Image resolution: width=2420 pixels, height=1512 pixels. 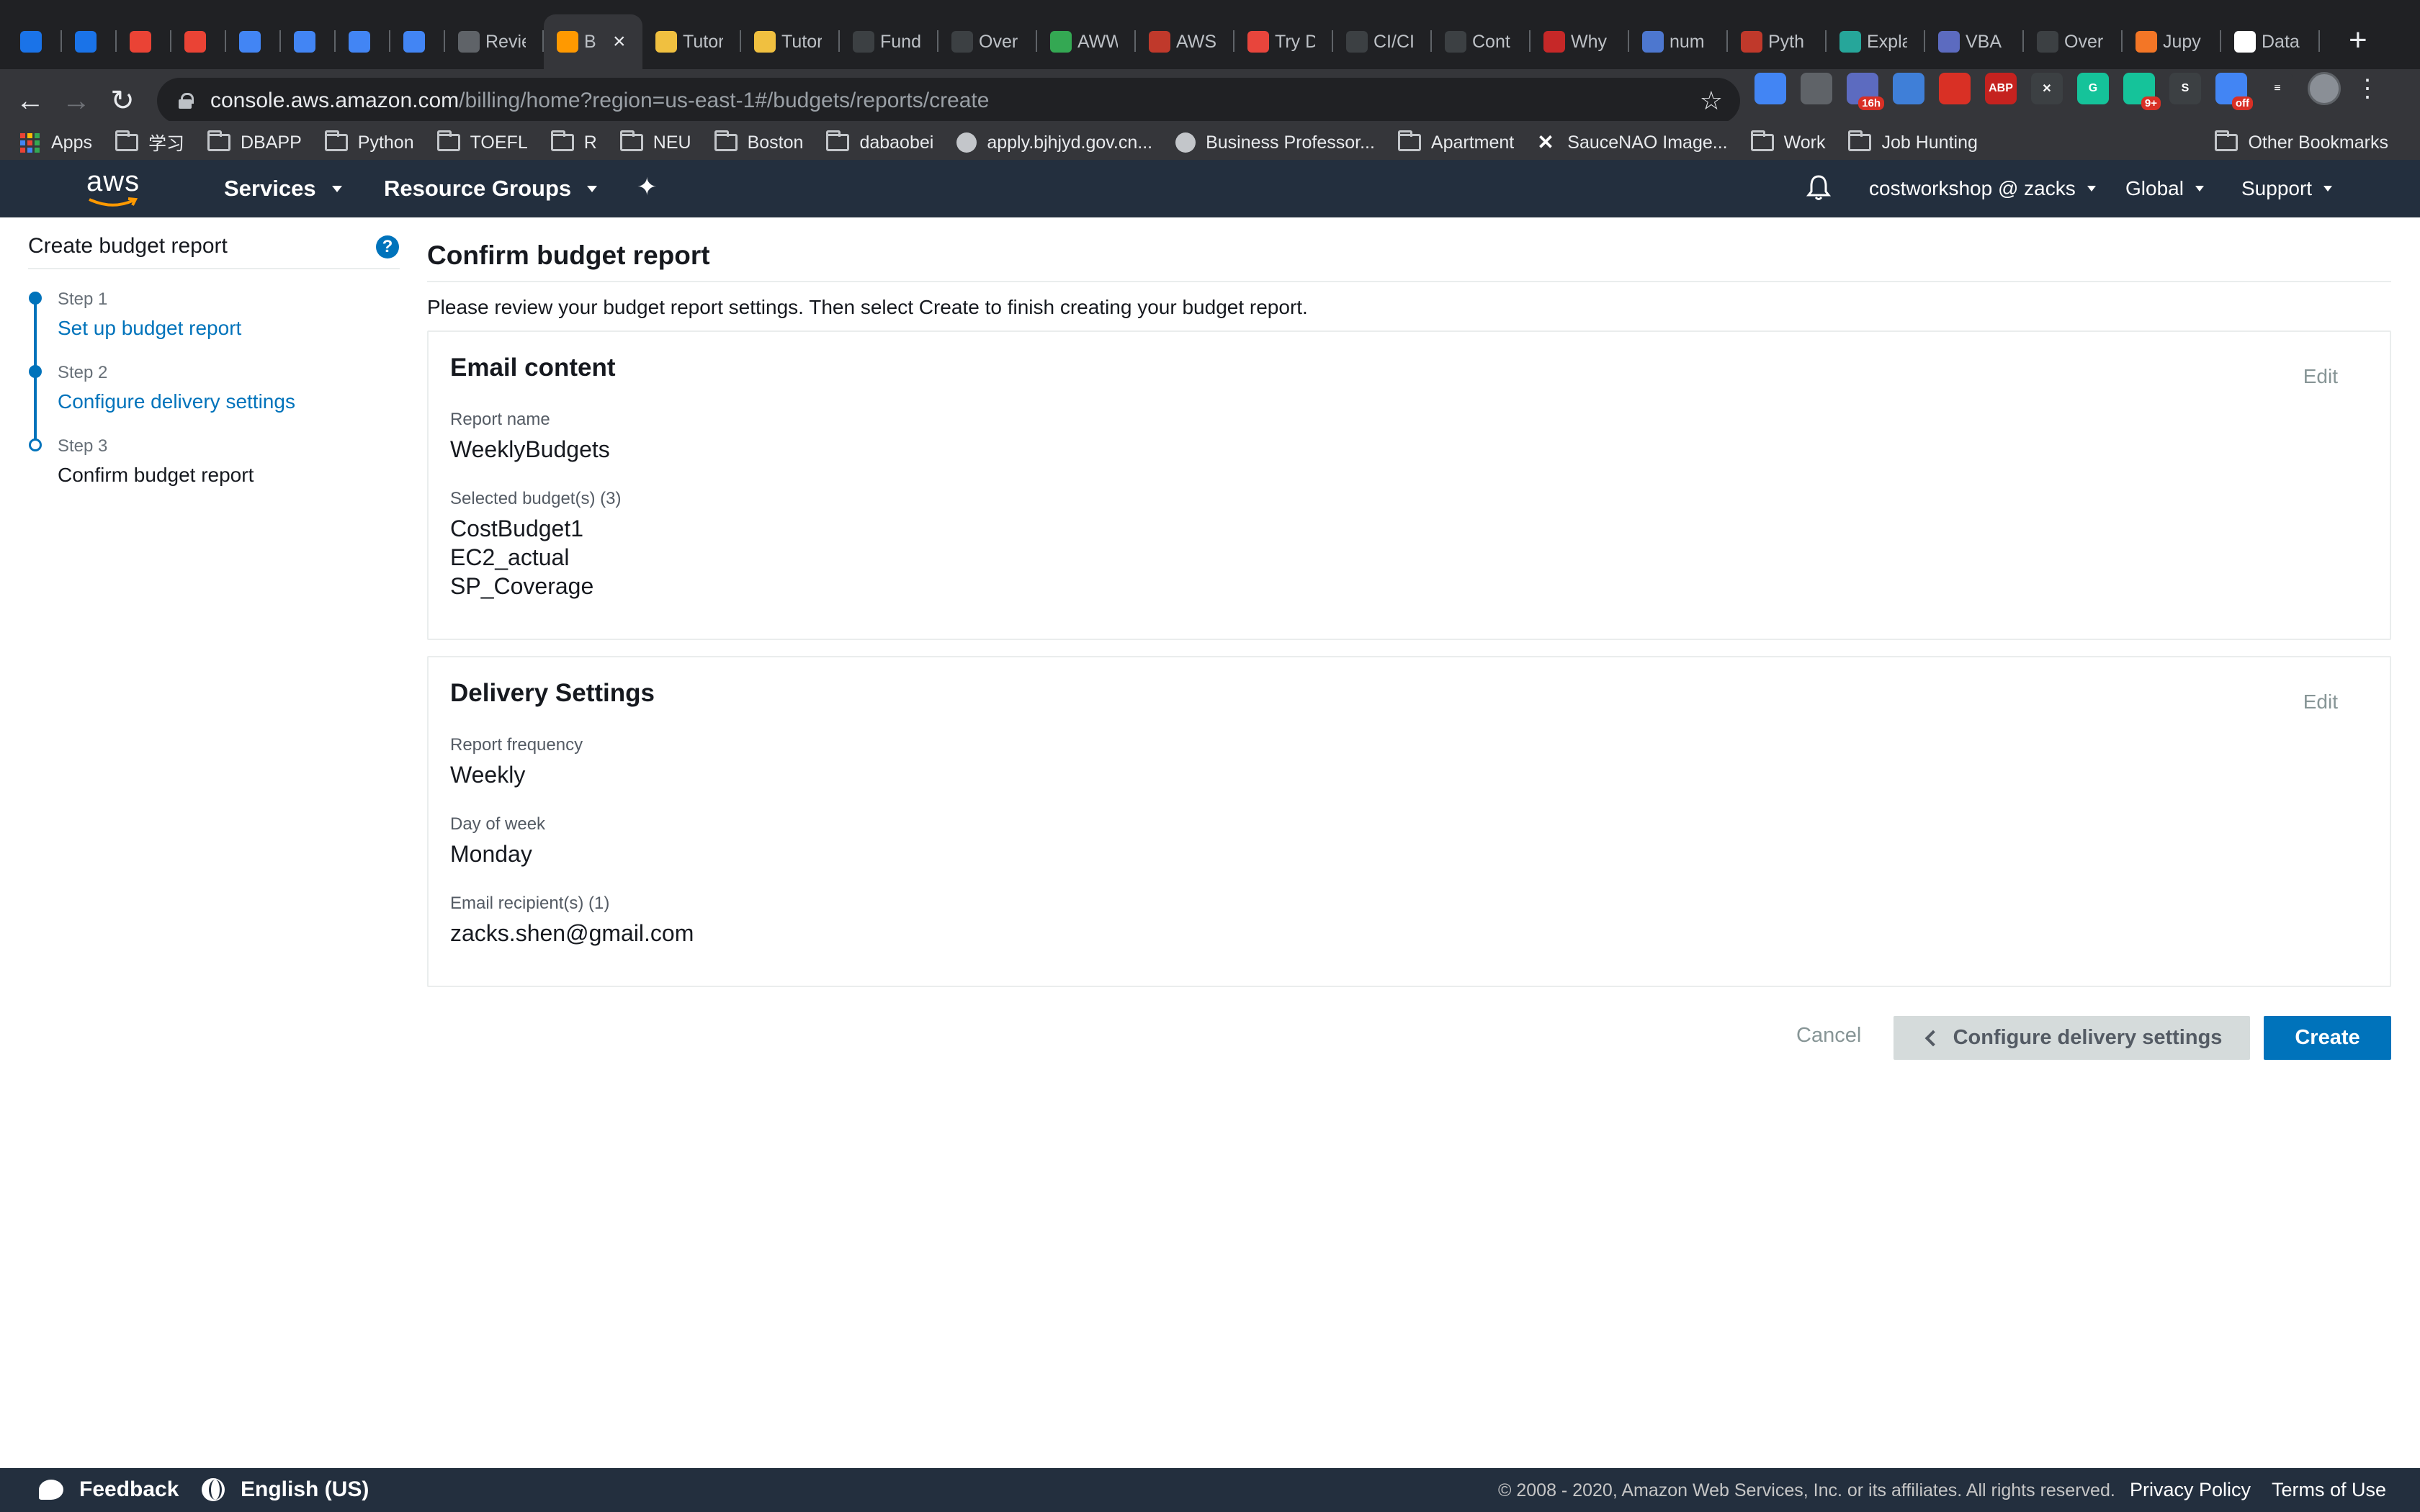 What do you see at coordinates (283, 189) in the screenshot?
I see `services-menu: Services` at bounding box center [283, 189].